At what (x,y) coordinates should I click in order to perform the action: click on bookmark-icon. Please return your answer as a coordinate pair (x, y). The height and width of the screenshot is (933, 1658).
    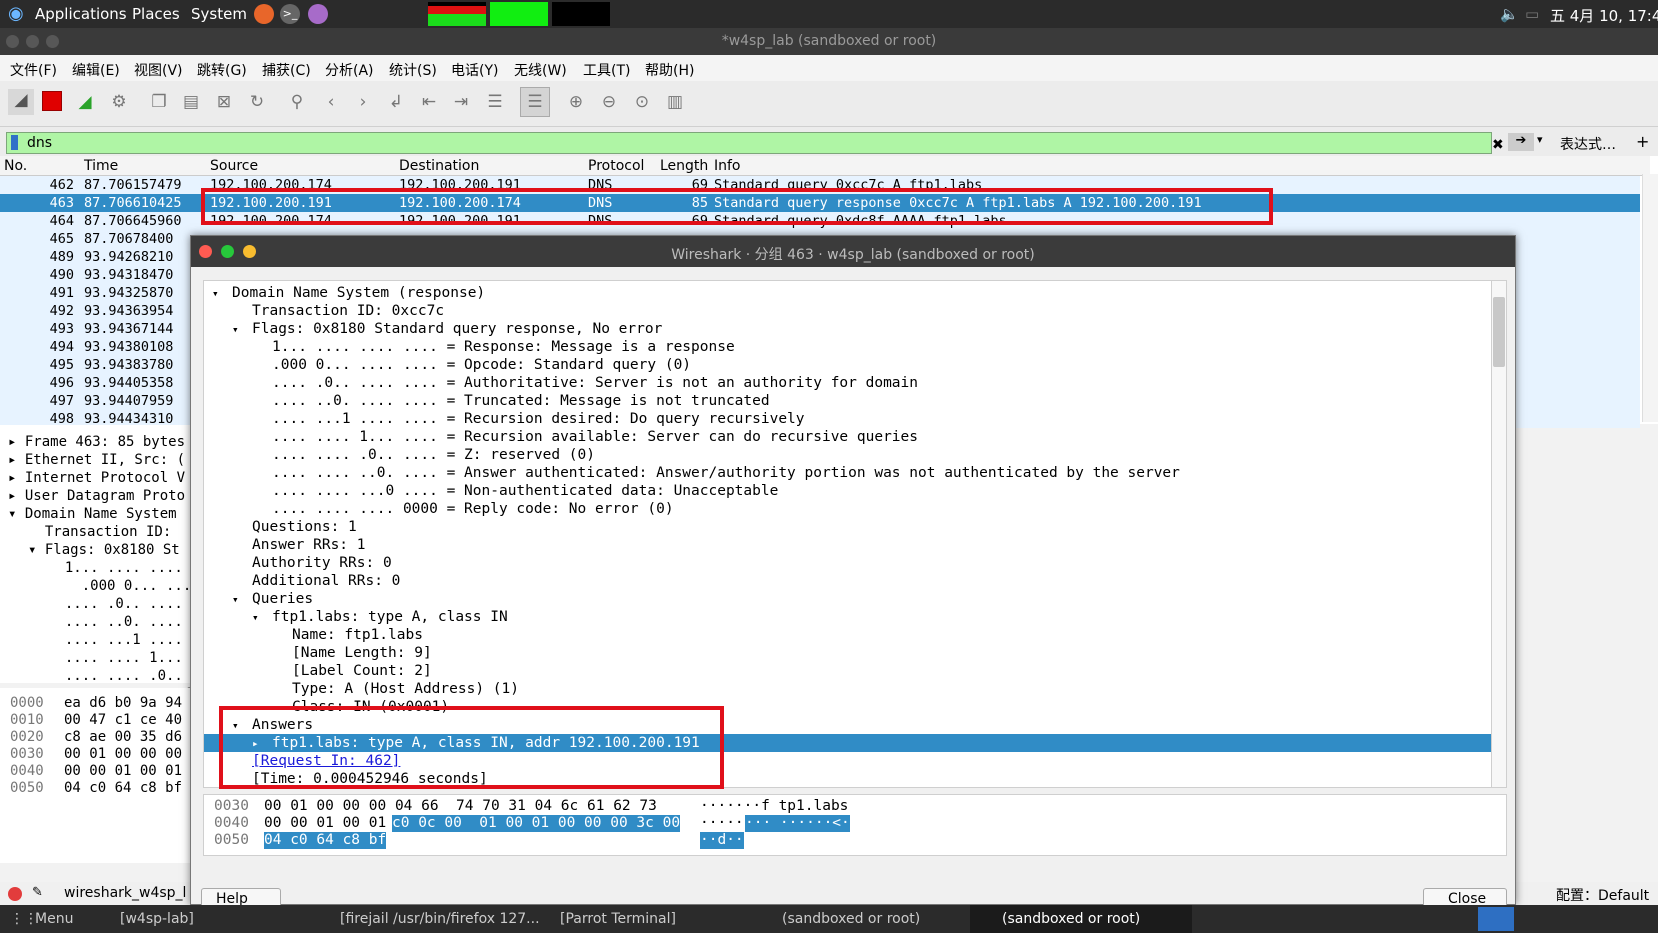
    Looking at the image, I should click on (14, 142).